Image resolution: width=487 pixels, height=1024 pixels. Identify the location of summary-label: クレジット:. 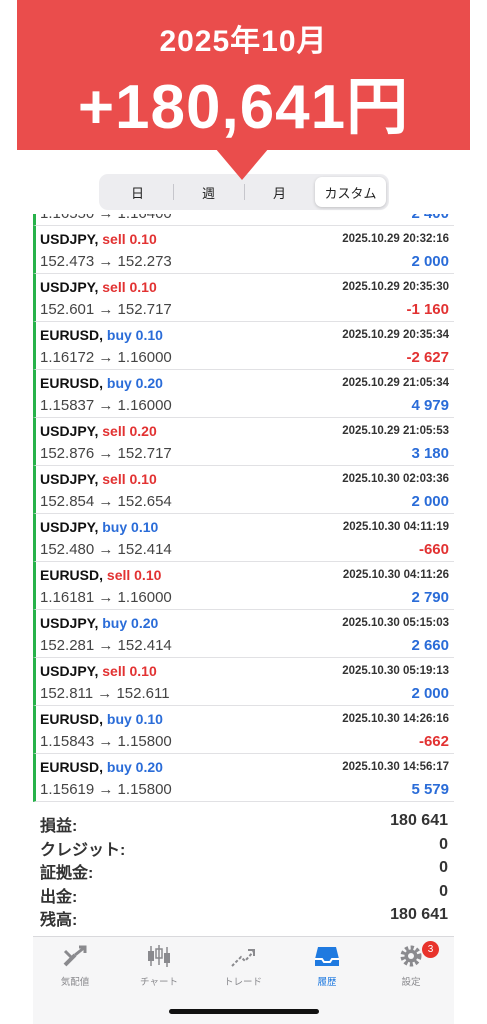
(83, 850).